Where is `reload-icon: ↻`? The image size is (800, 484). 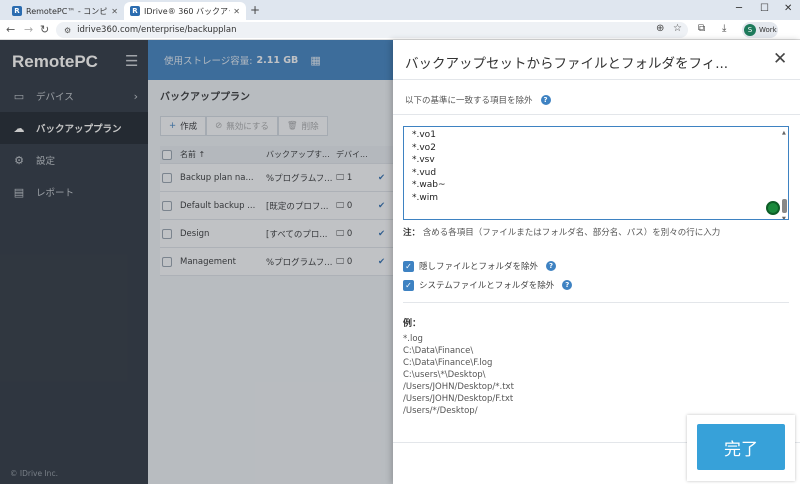
reload-icon: ↻ is located at coordinates (44, 29).